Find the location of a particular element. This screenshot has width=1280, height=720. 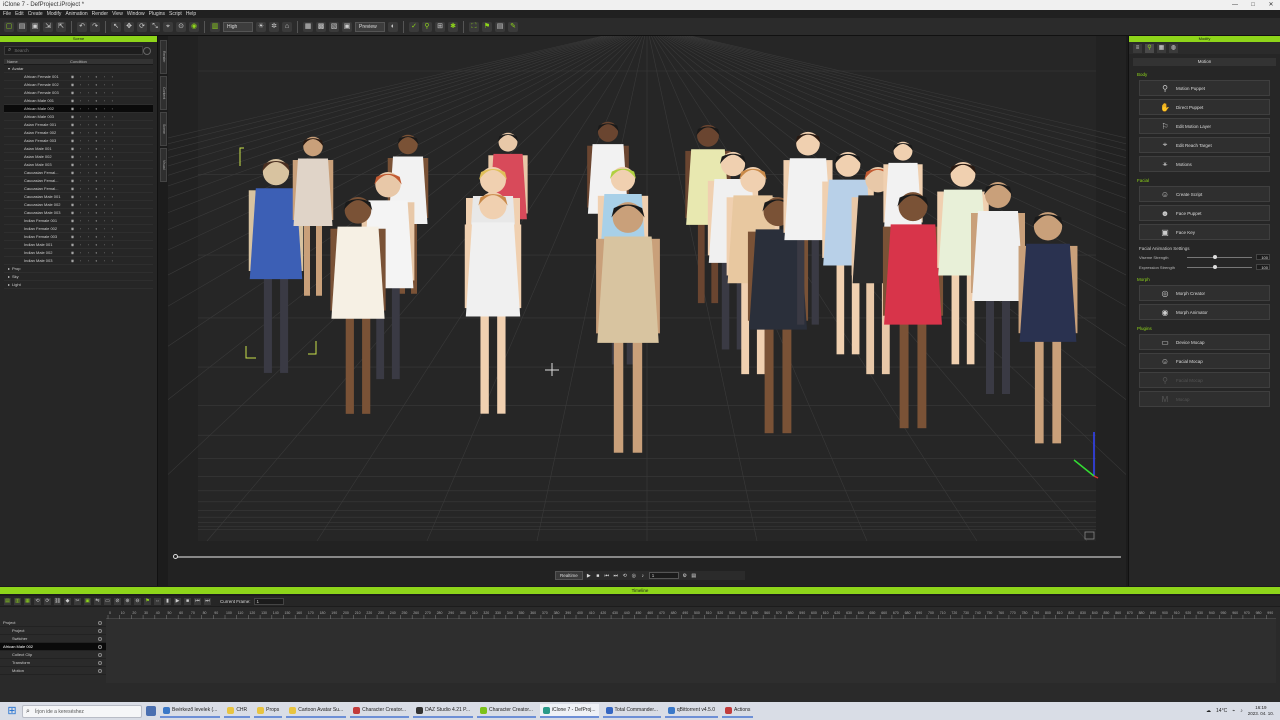

export-icon: ⇱ is located at coordinates (61, 26).